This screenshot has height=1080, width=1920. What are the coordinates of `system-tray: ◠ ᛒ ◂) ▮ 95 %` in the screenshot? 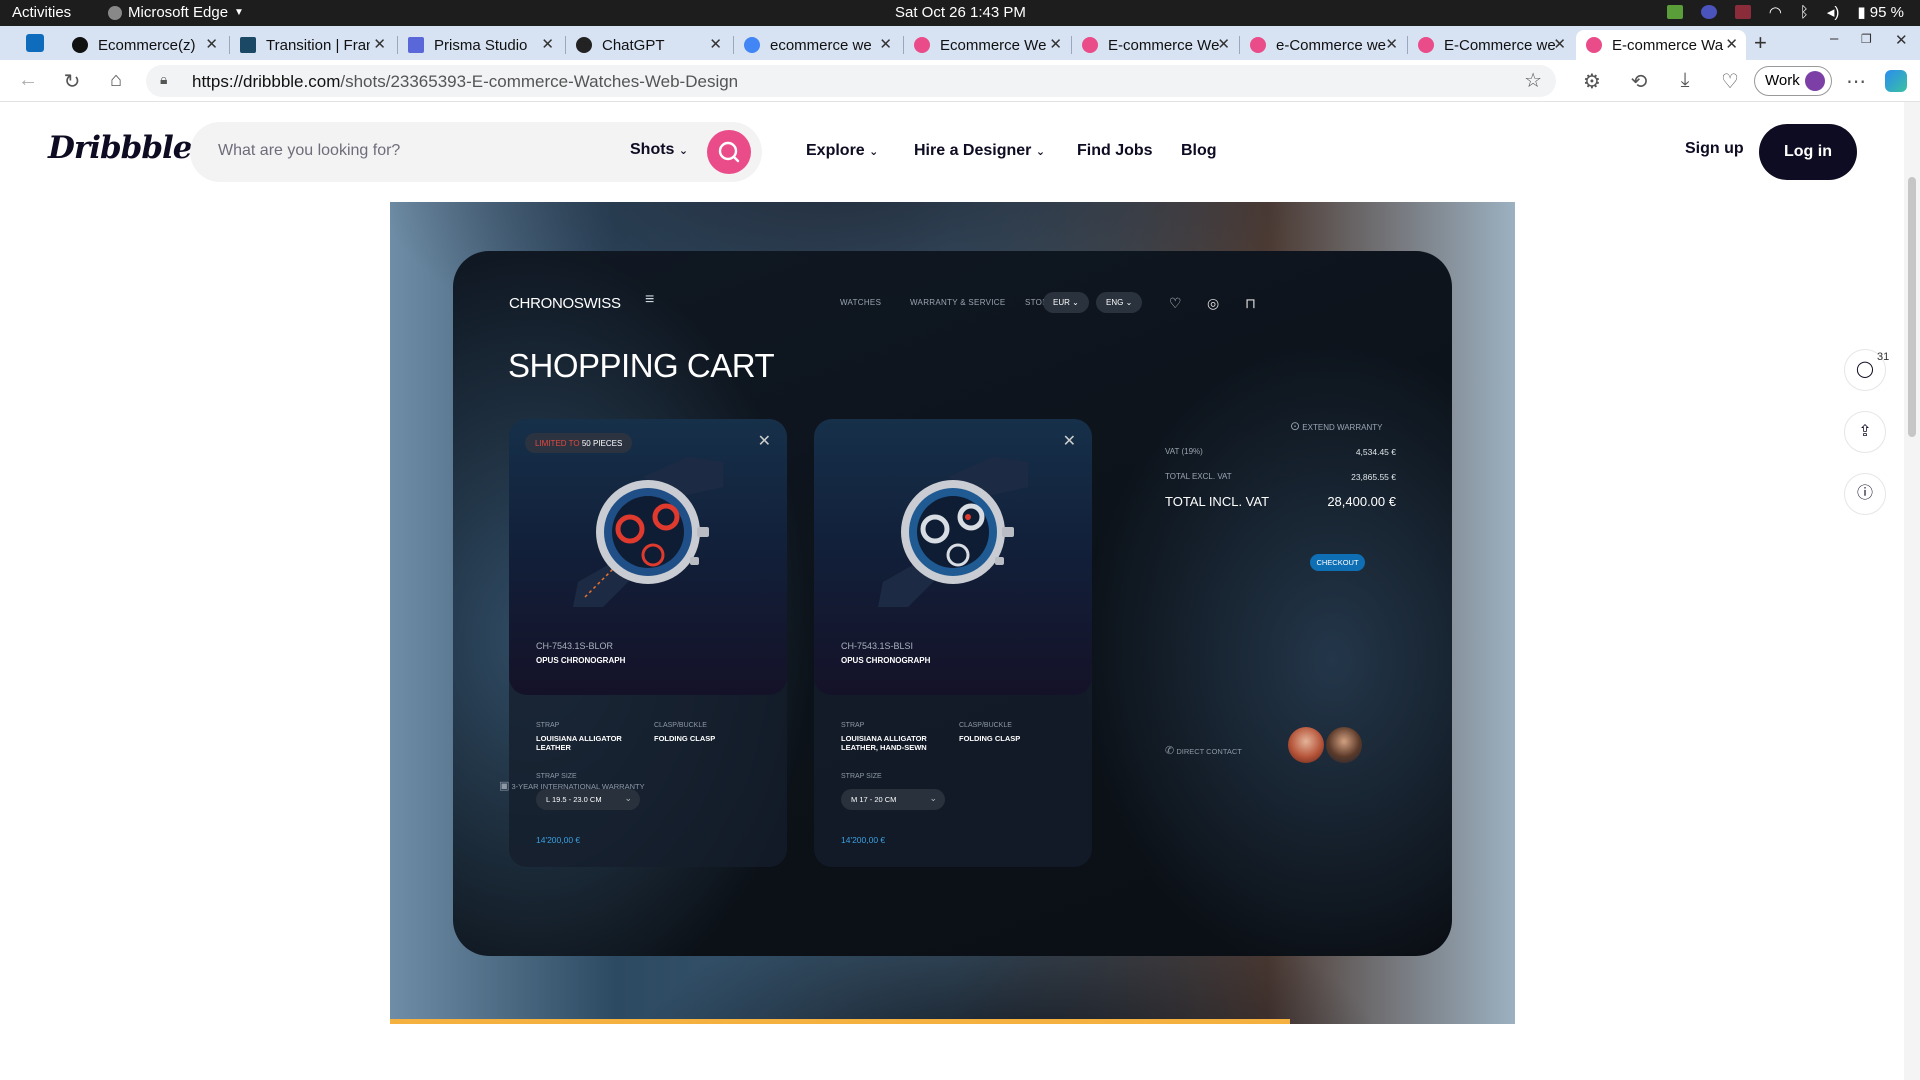 It's located at (1785, 12).